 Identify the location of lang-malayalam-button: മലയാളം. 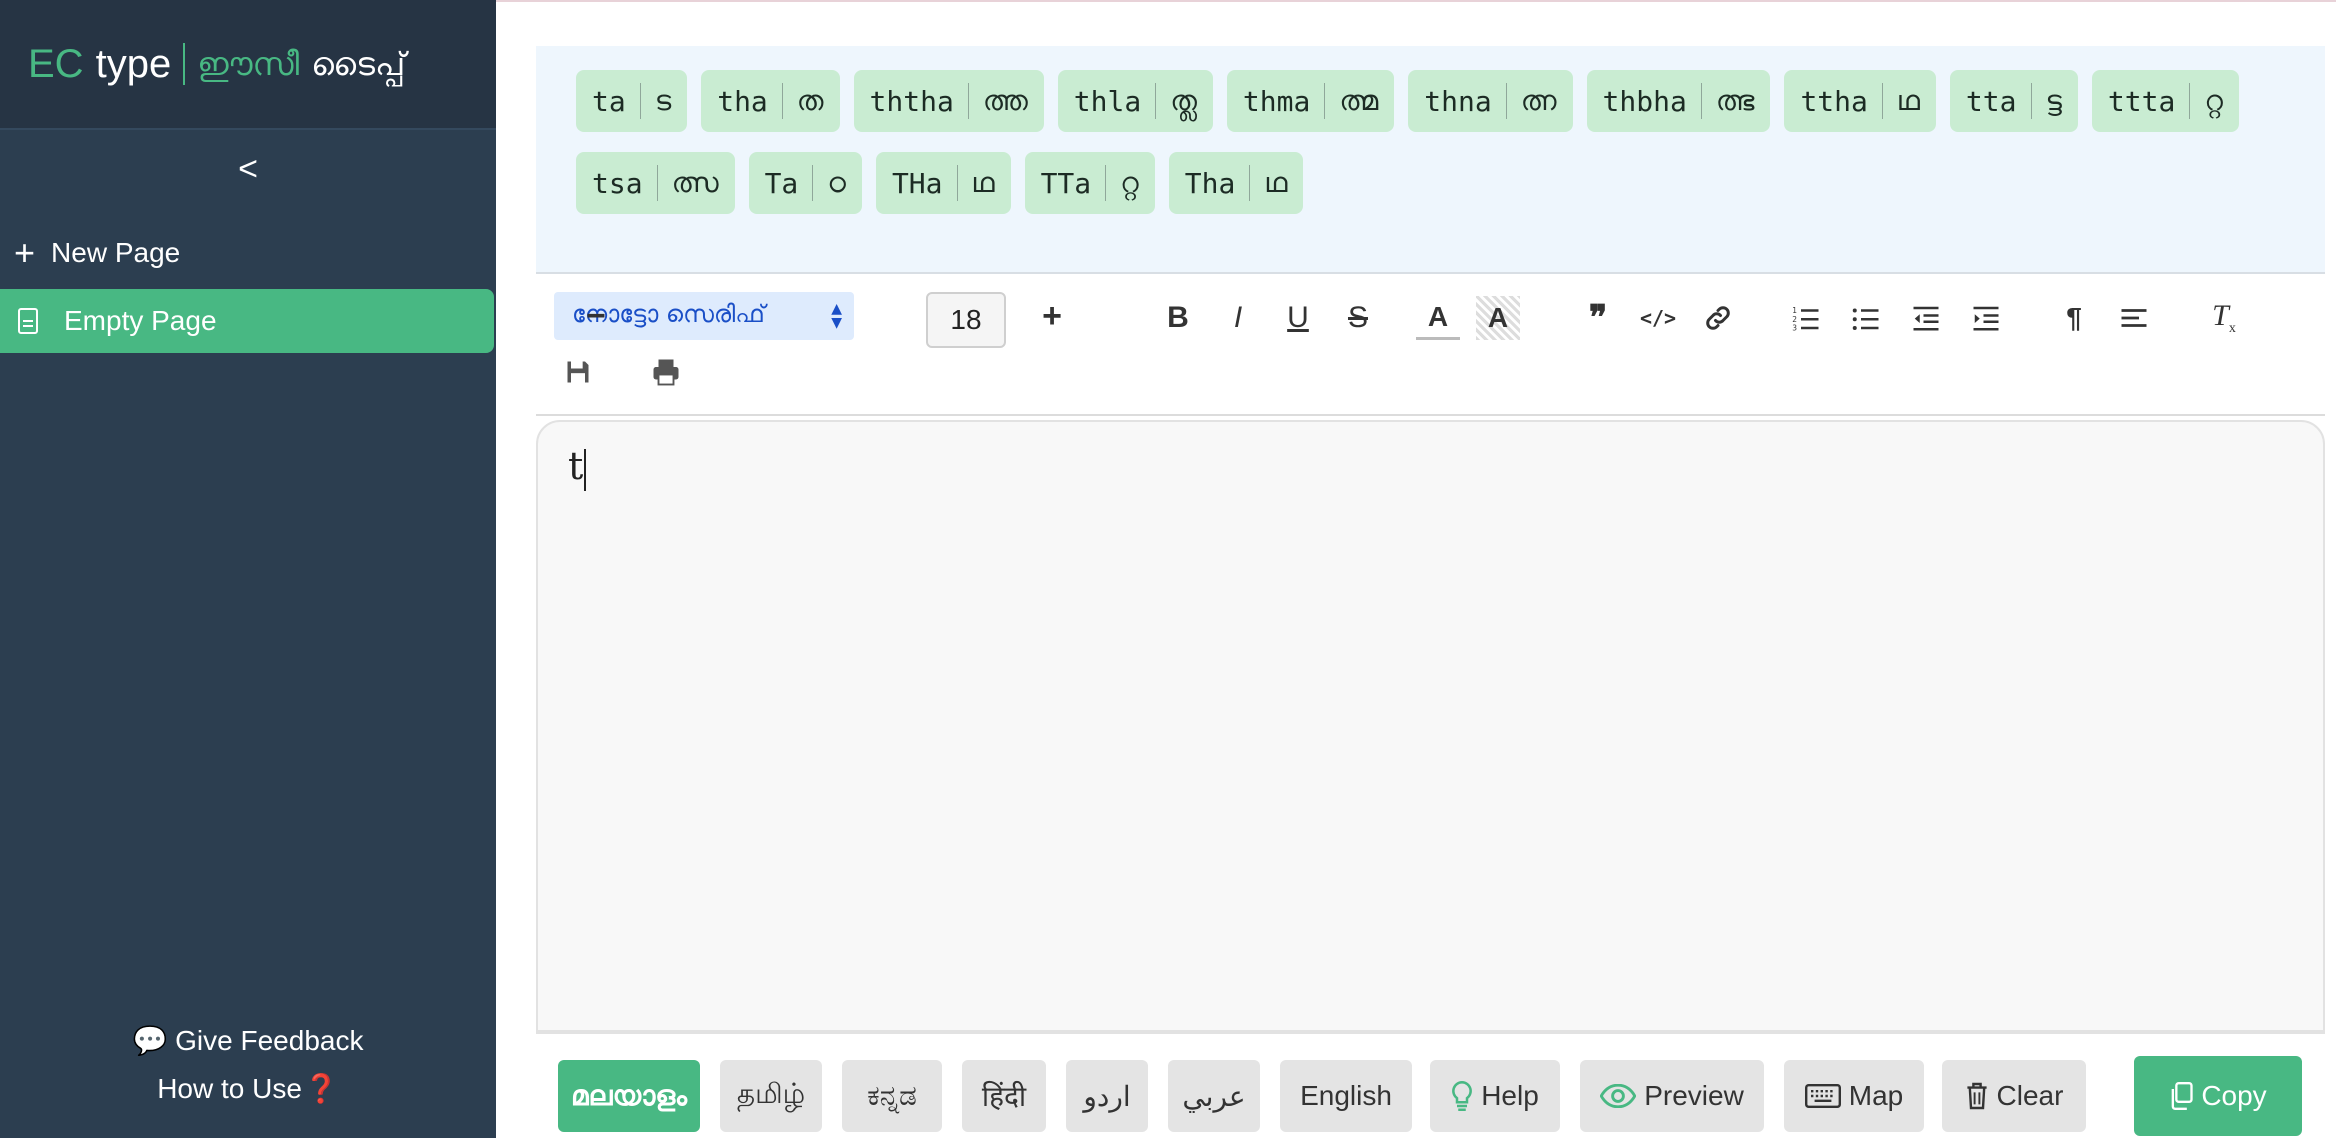
(629, 1096).